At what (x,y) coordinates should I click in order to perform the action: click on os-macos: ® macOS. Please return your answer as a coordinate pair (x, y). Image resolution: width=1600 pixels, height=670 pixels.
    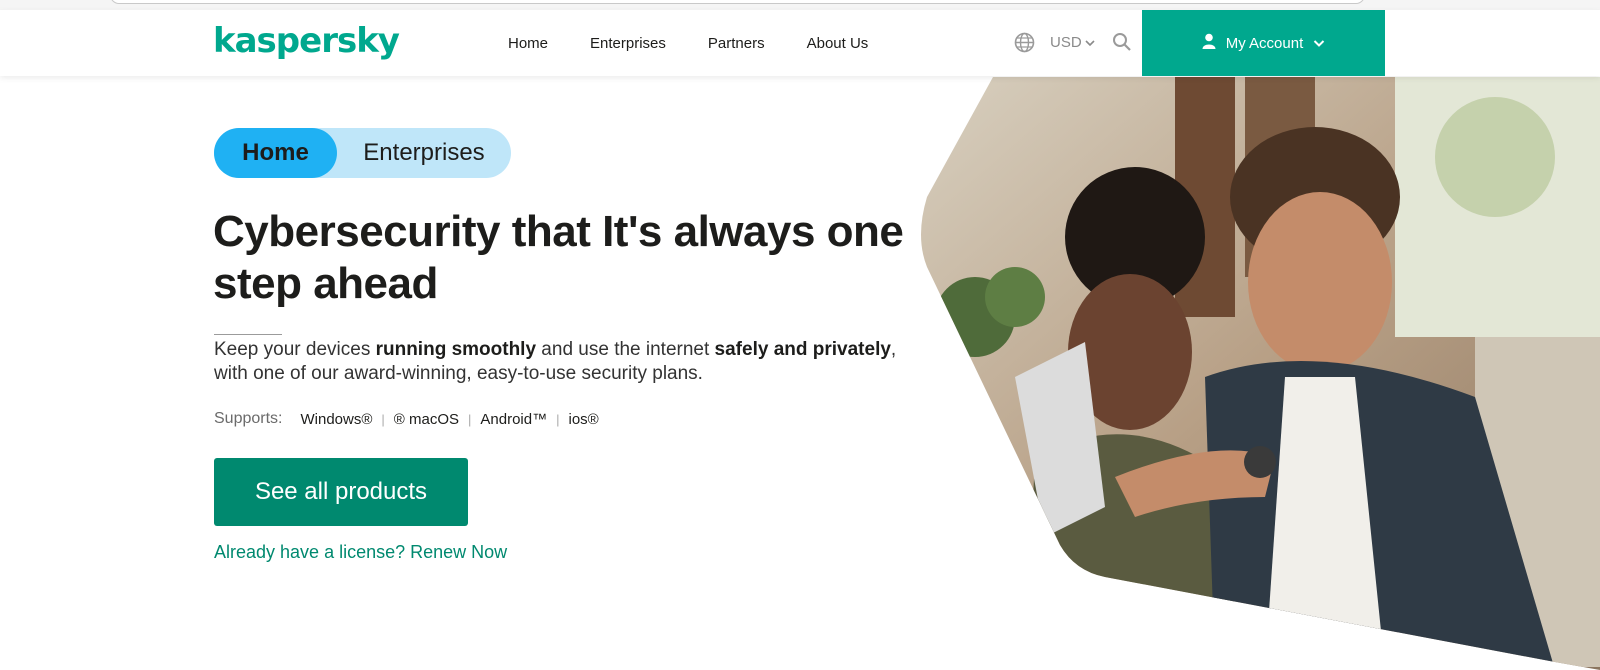
    Looking at the image, I should click on (426, 419).